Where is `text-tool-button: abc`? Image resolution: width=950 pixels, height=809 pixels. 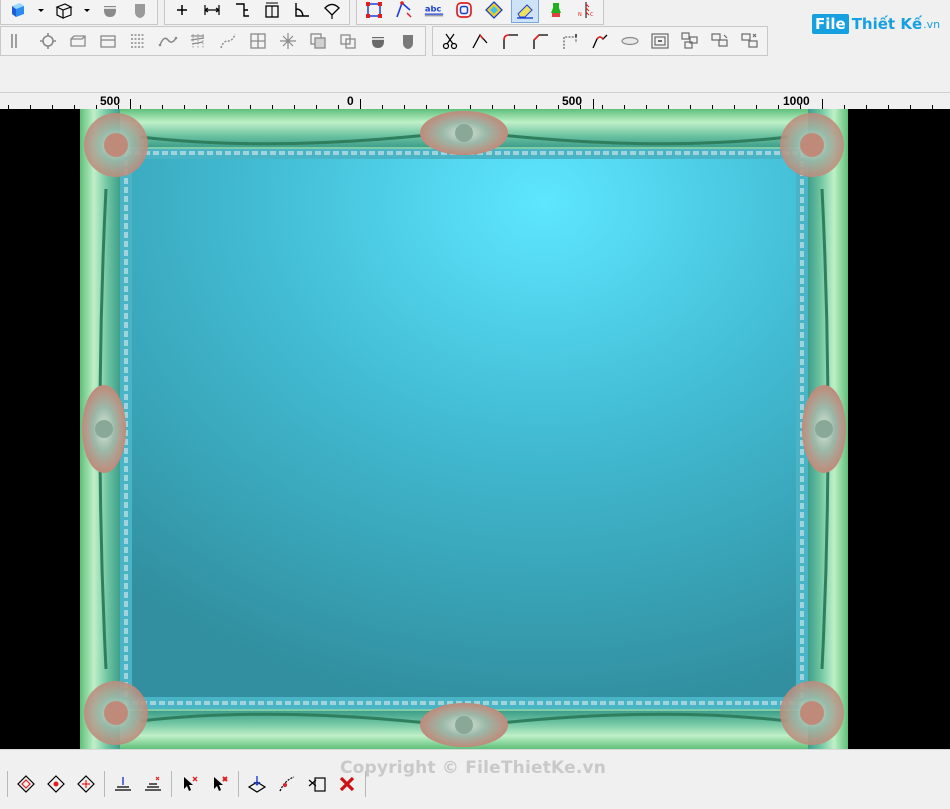 text-tool-button: abc is located at coordinates (434, 11).